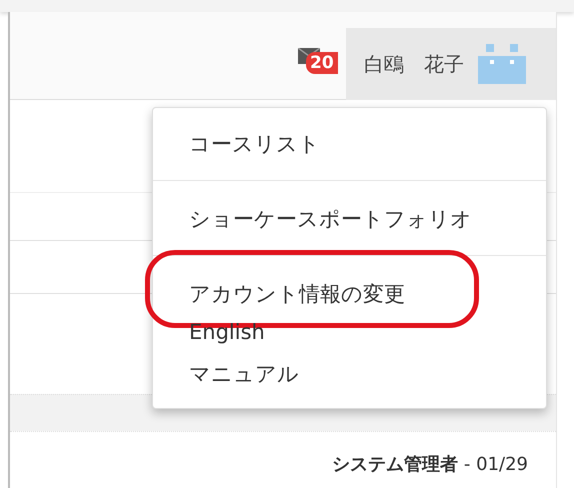  Describe the element at coordinates (451, 64) in the screenshot. I see `user-menu-button: 白鴎 花子` at that location.